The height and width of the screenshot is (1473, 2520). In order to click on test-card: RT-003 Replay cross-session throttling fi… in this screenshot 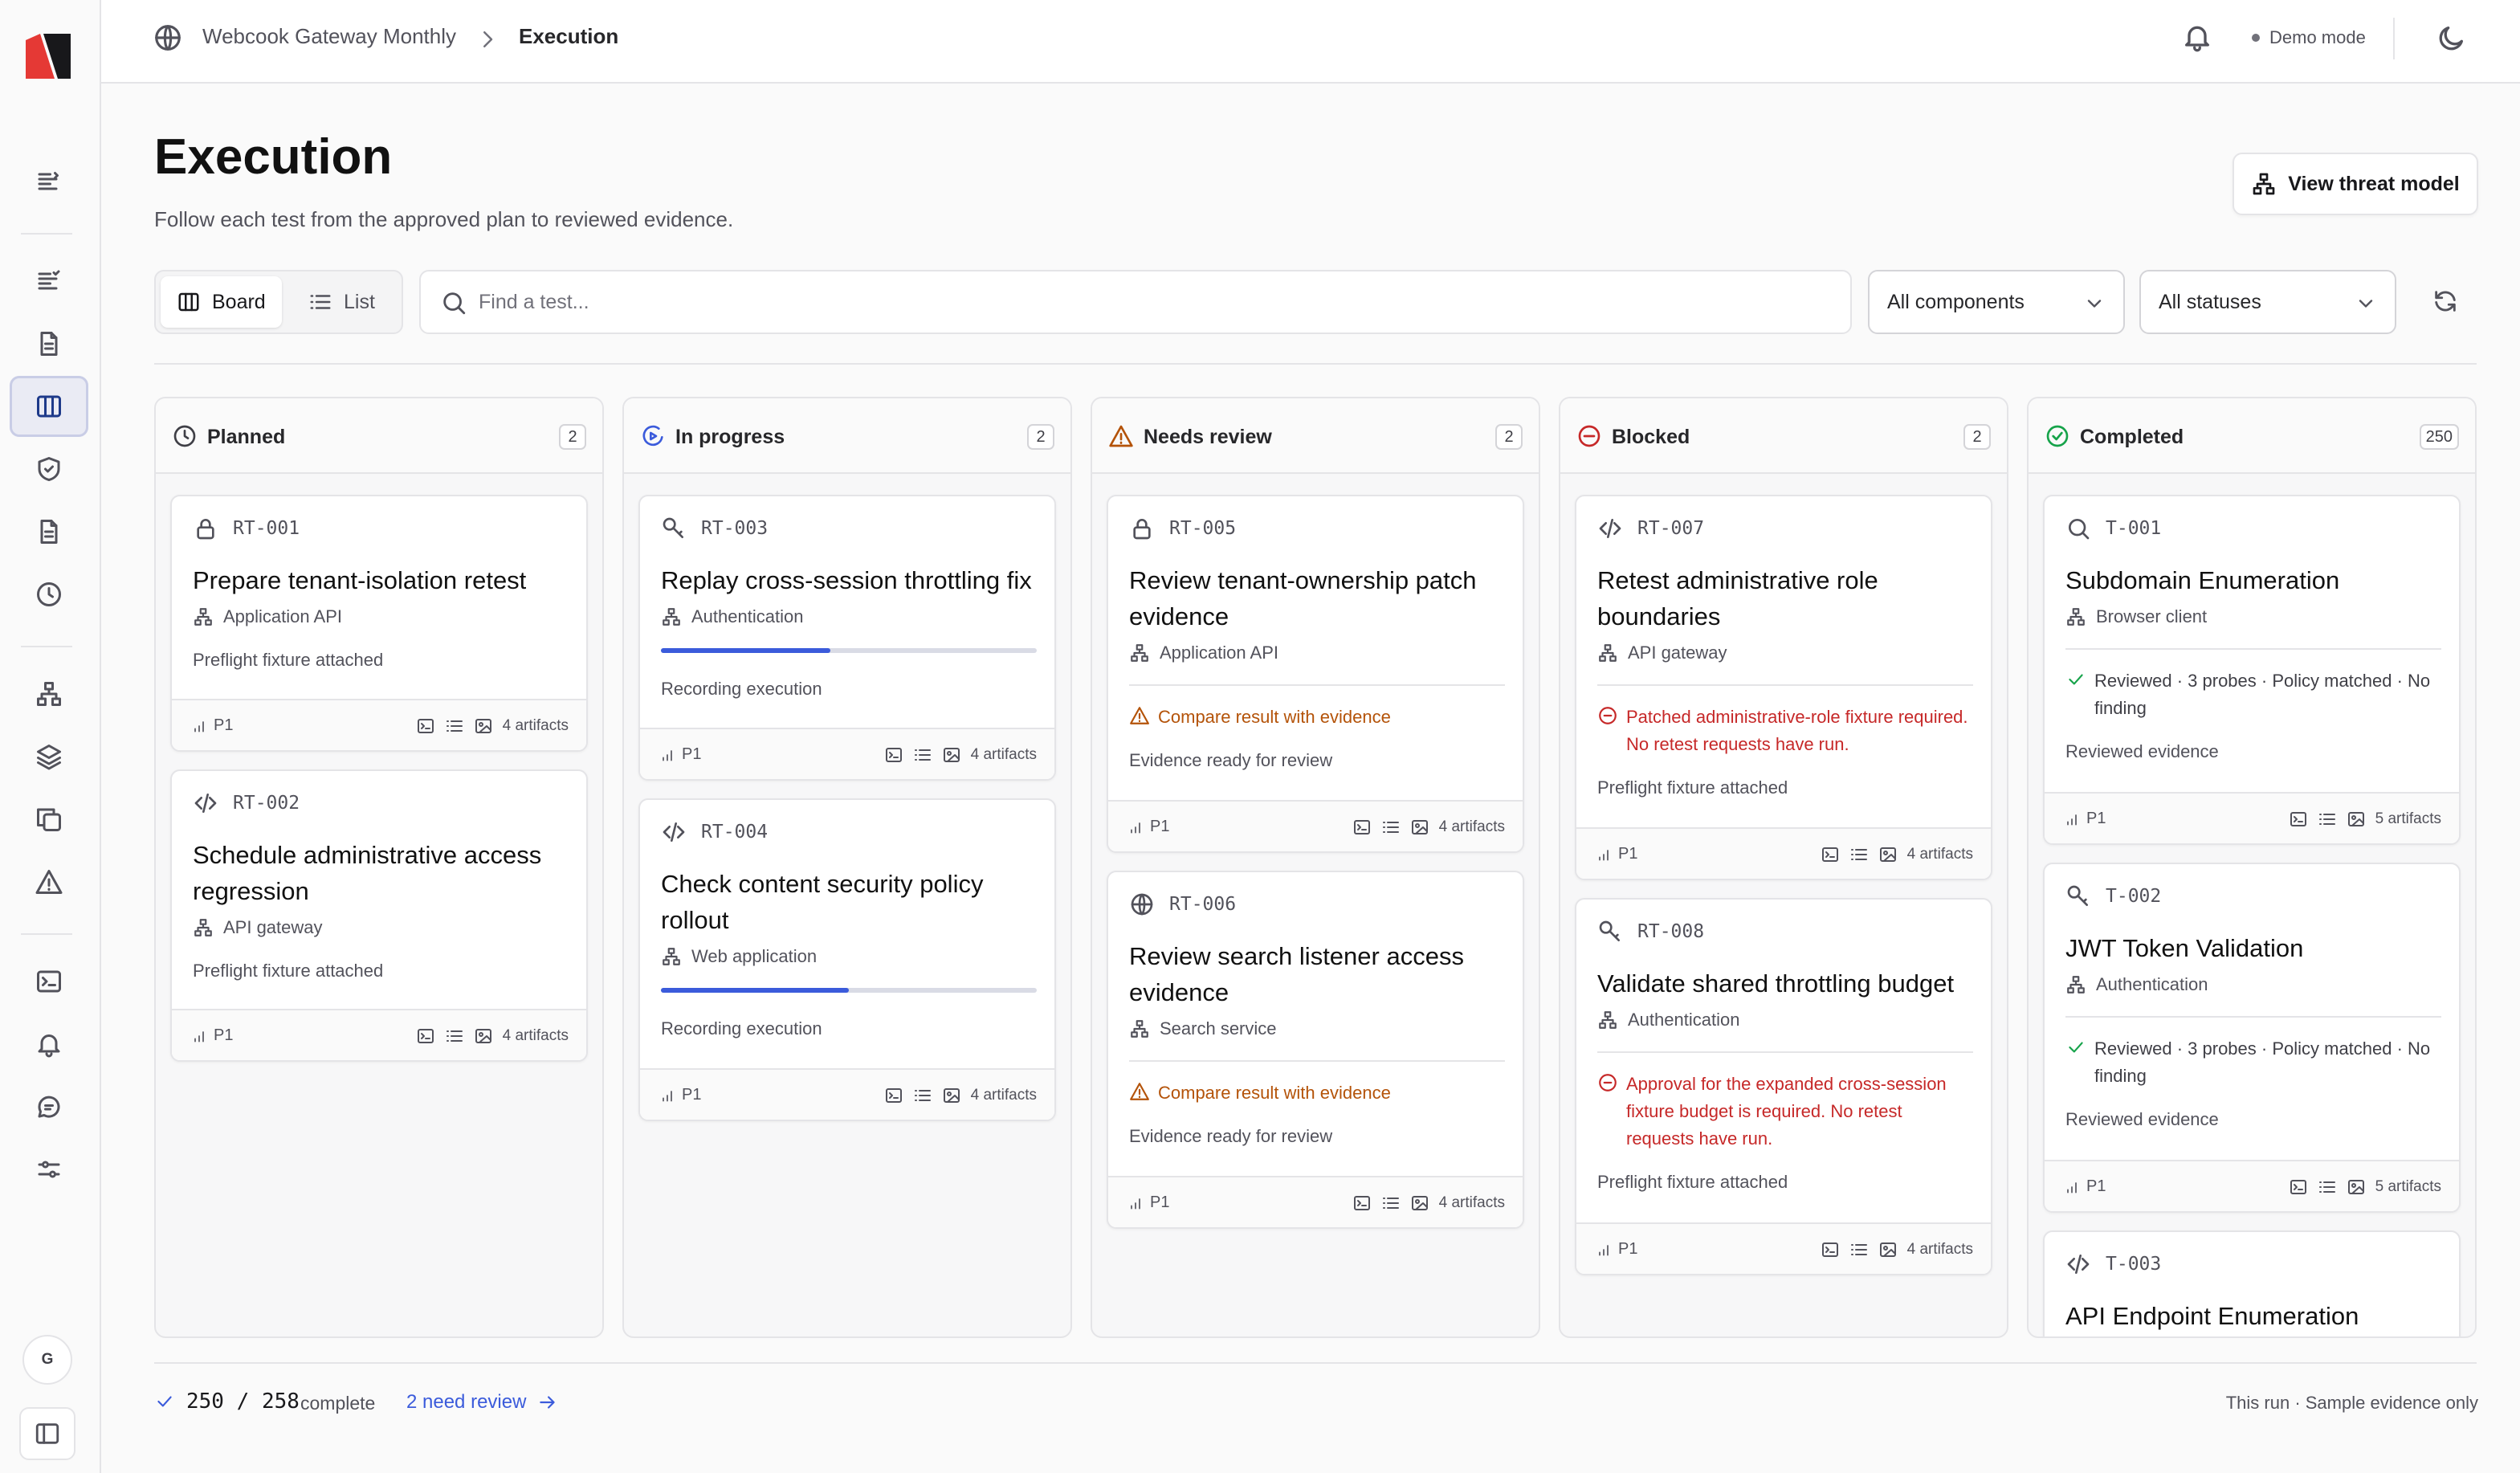, I will do `click(847, 638)`.